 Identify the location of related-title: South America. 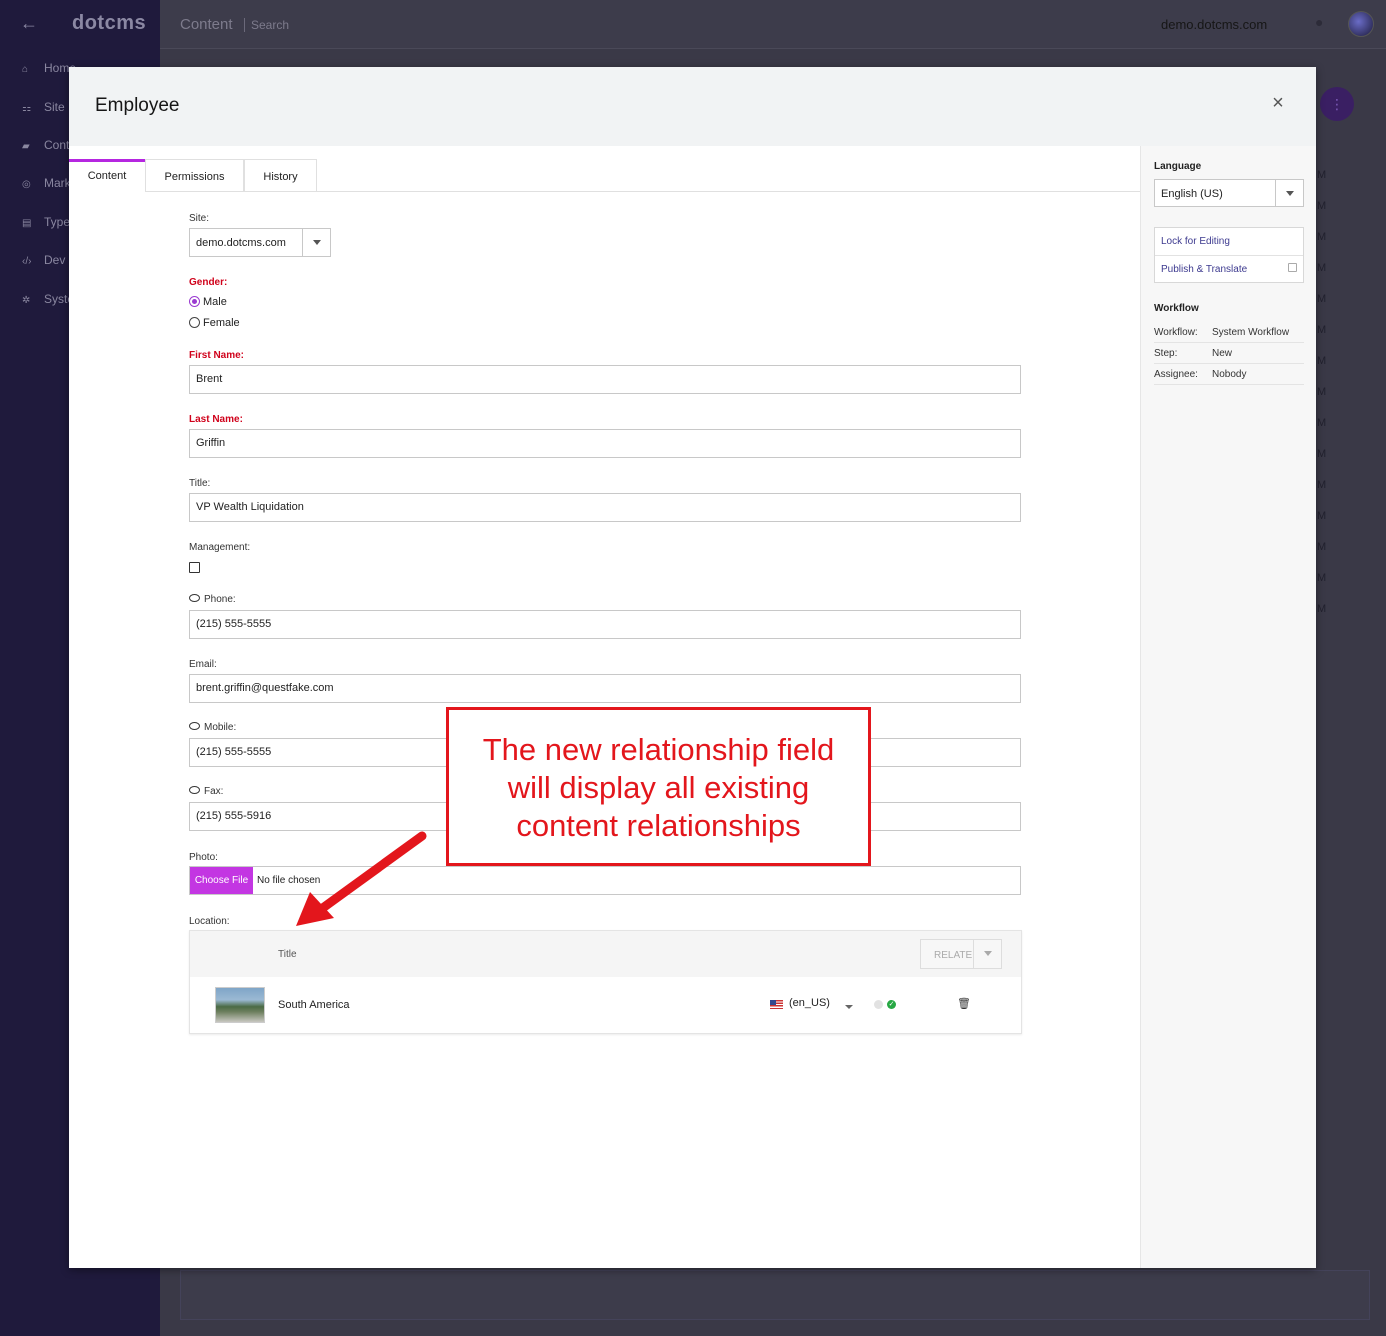
(314, 1005).